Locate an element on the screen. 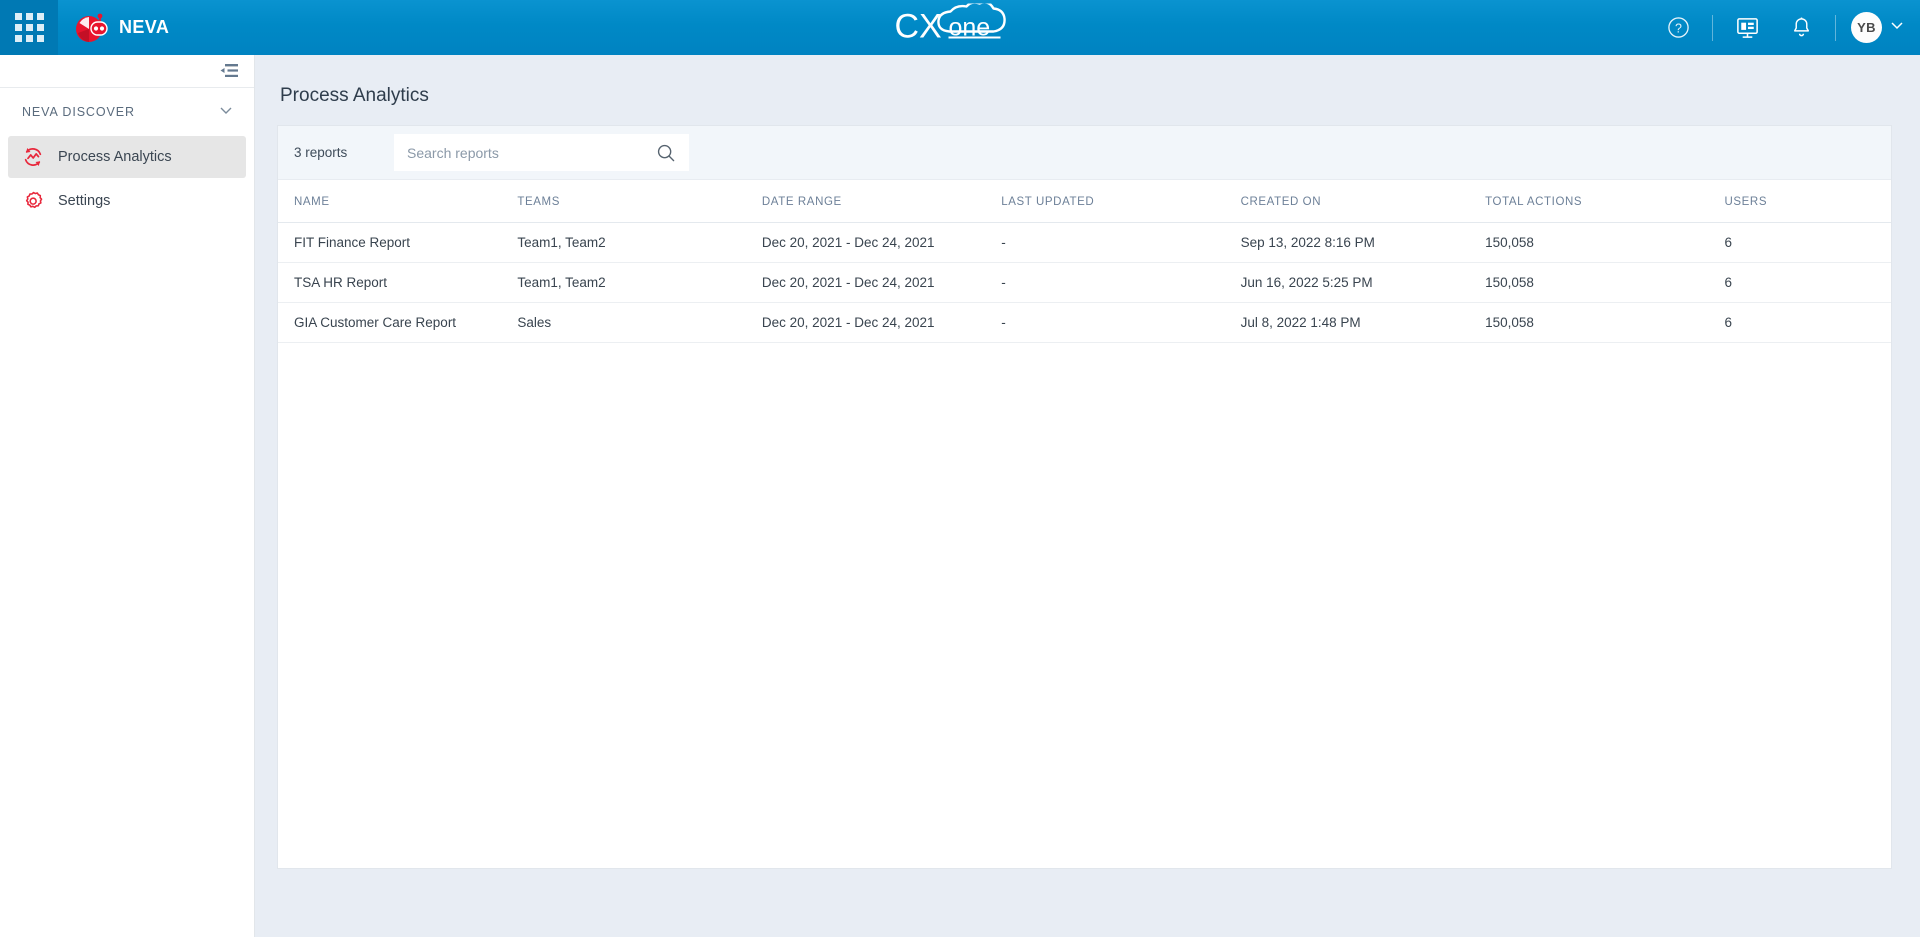  column-header-total-actions: TOTAL ACTIONS is located at coordinates (1605, 201).